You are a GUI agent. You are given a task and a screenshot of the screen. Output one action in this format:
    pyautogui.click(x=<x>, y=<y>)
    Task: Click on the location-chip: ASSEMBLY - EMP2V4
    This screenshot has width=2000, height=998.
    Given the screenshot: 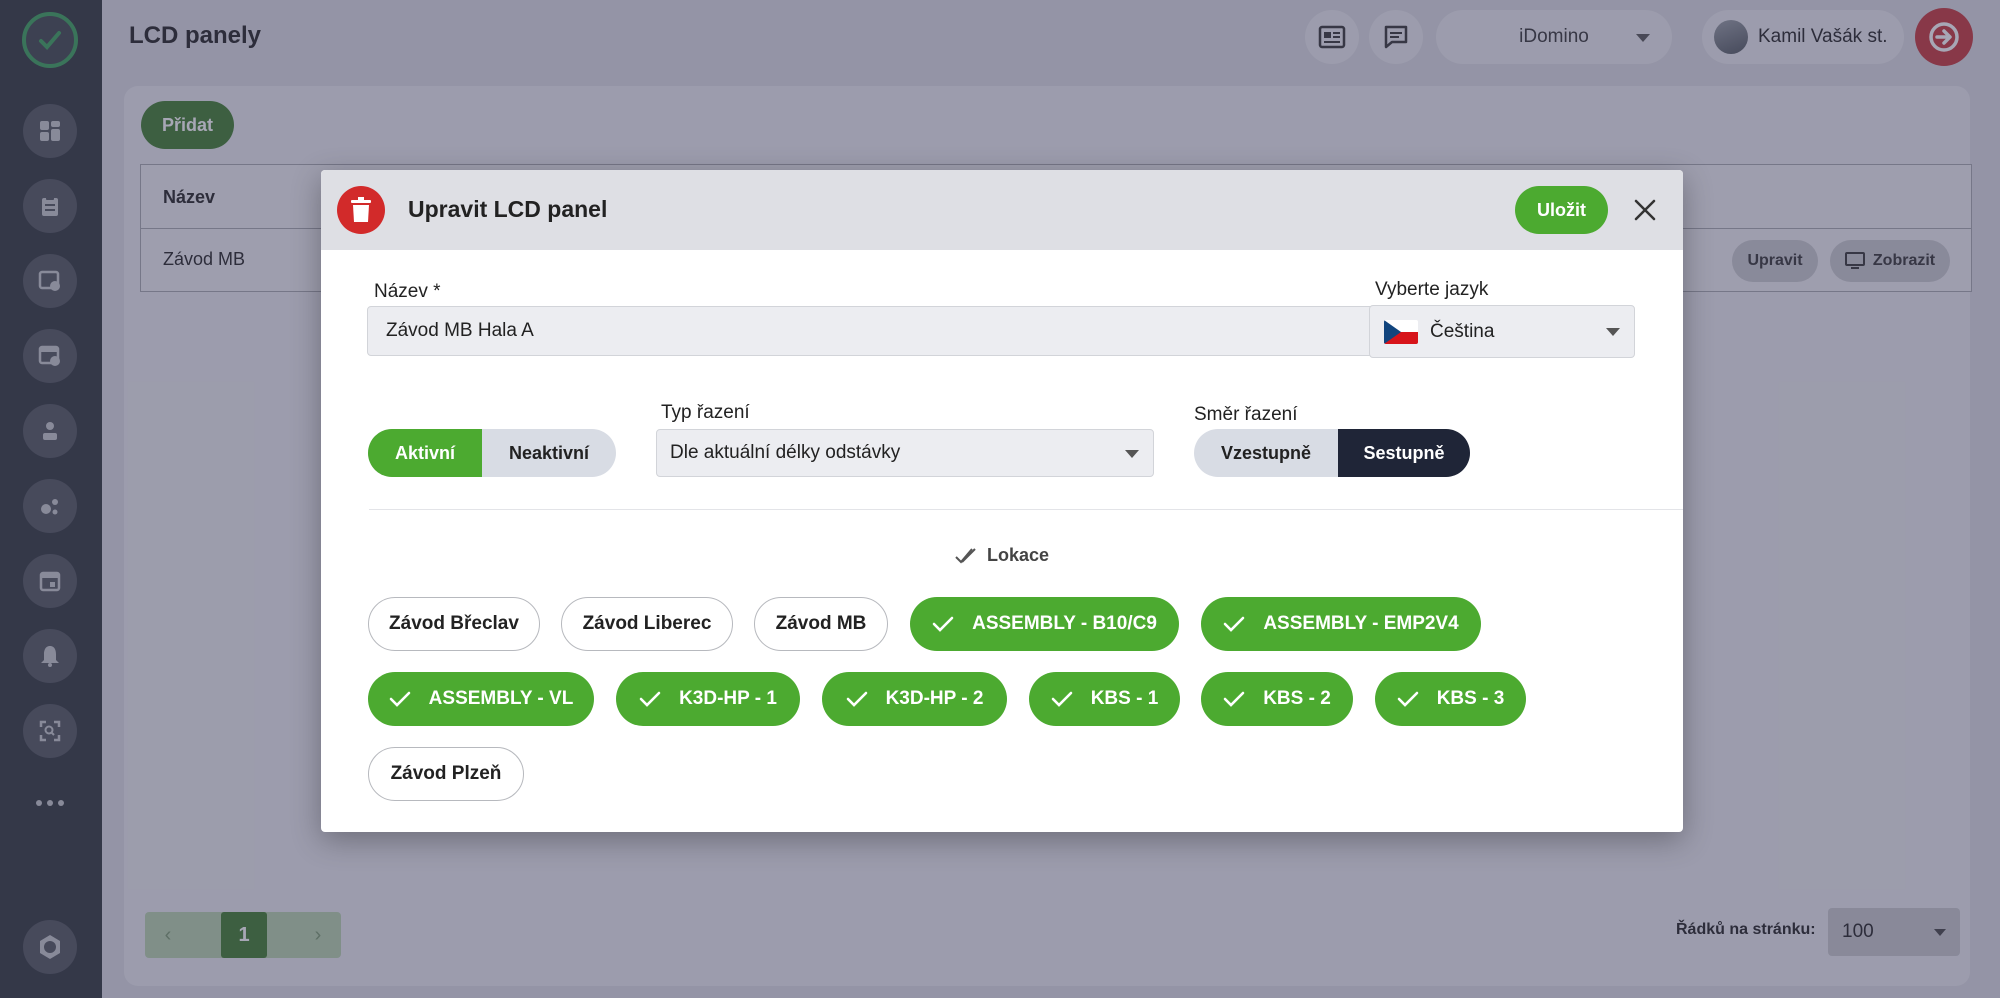 What is the action you would take?
    pyautogui.click(x=1341, y=624)
    